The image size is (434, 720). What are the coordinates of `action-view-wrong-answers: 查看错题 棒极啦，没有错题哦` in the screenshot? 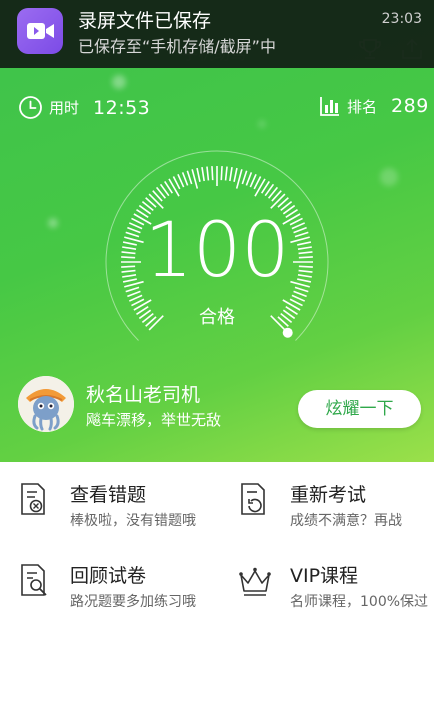 It's located at (123, 515).